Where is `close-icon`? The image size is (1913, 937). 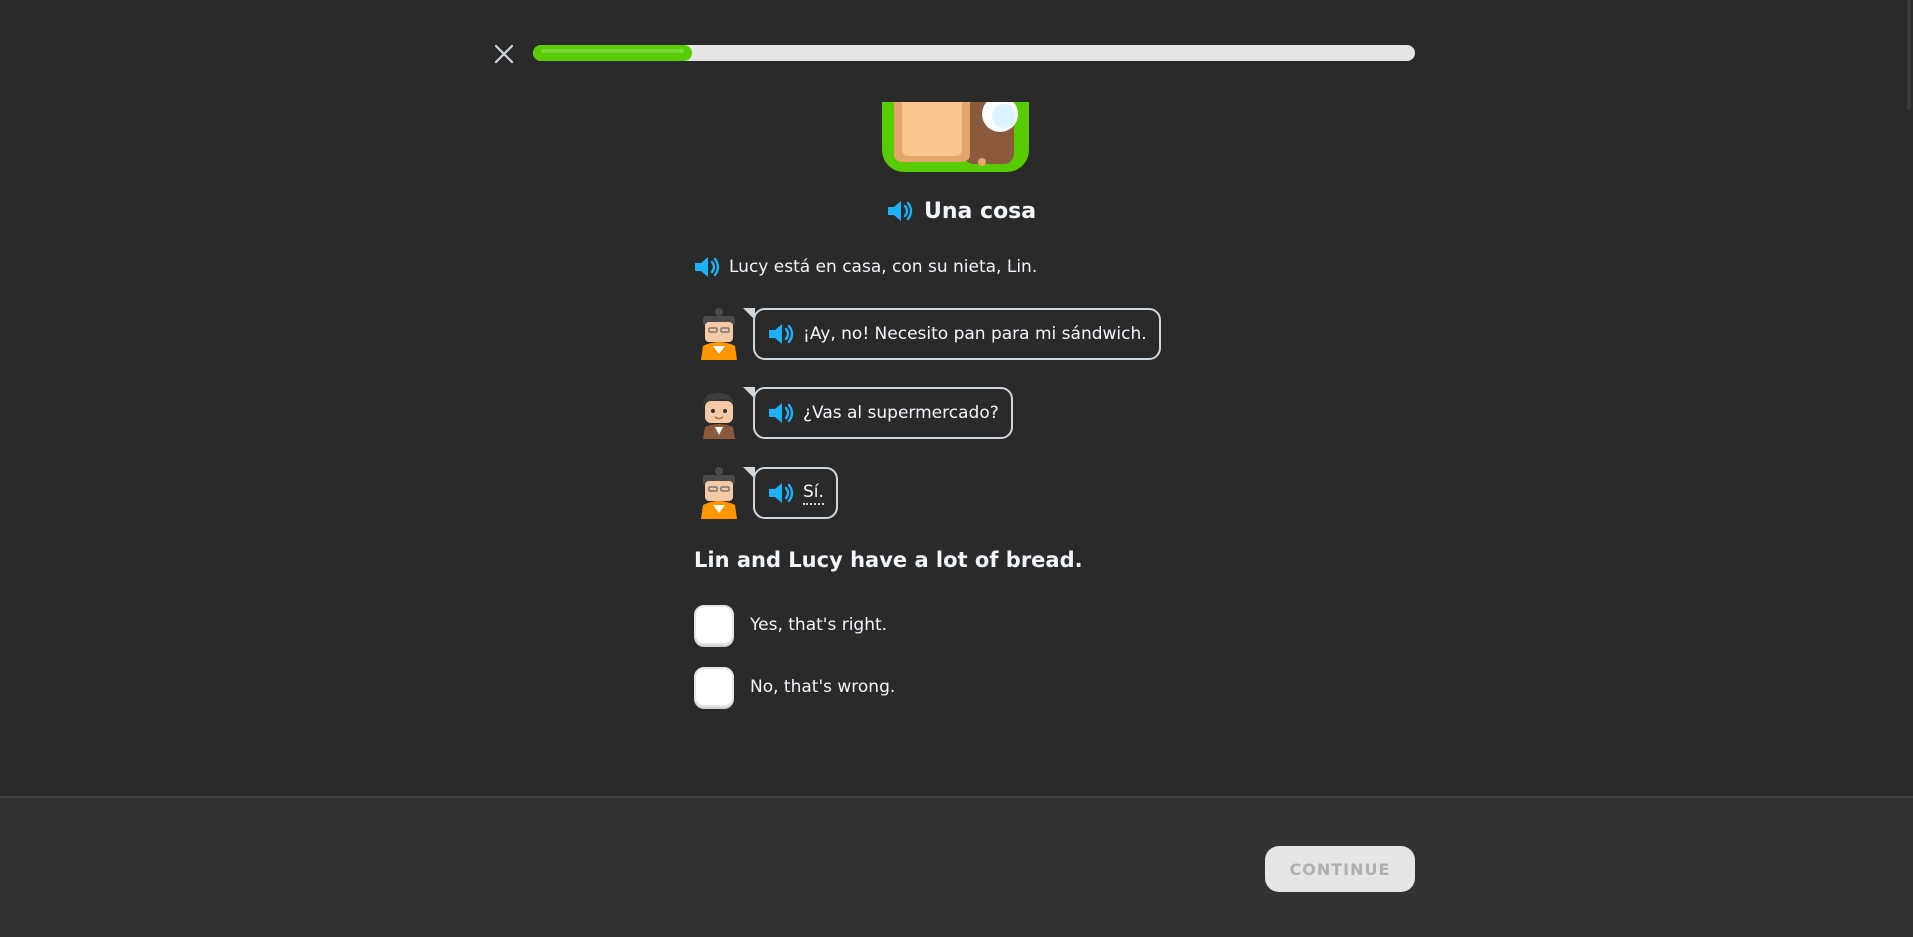
close-icon is located at coordinates (504, 54).